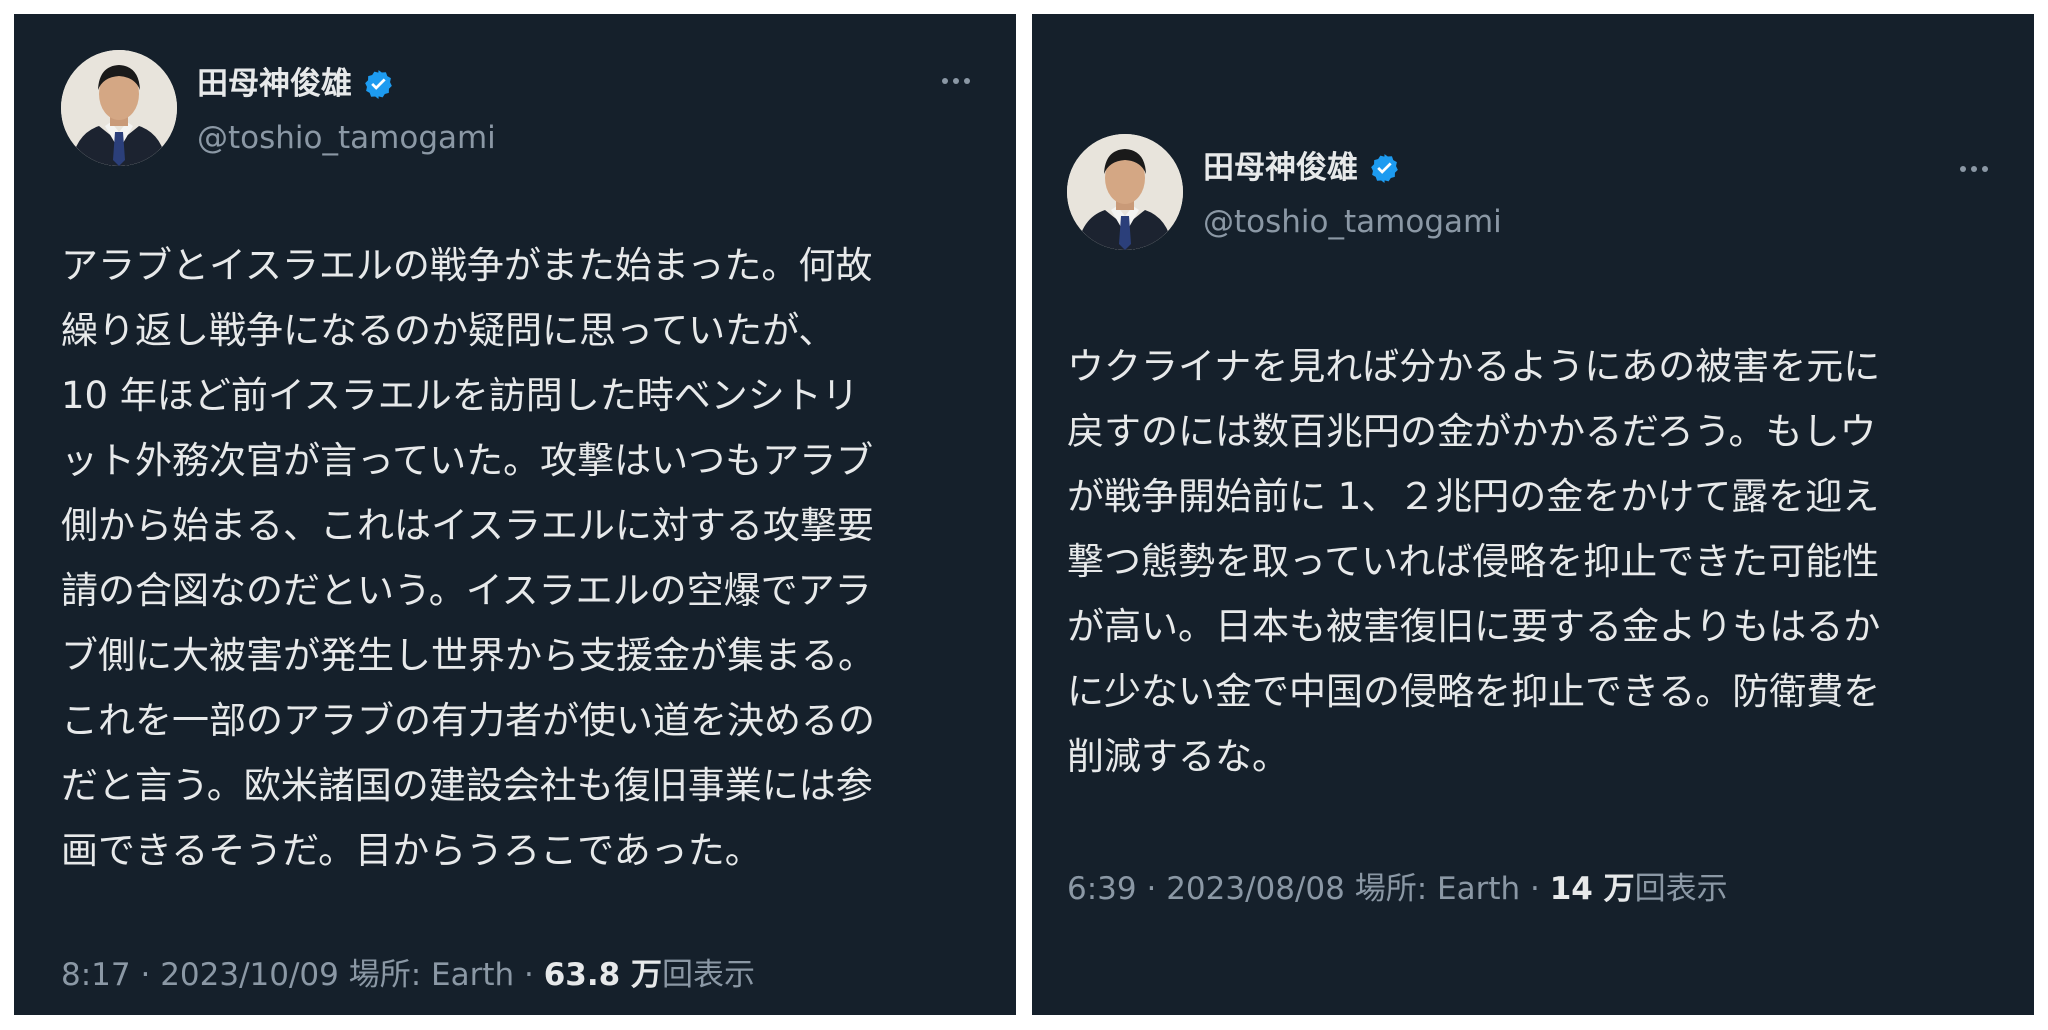 This screenshot has height=1030, width=2048. I want to click on tweet-text-line: ウクライナを見れば分かるようにあの被害を元に, so click(1474, 366).